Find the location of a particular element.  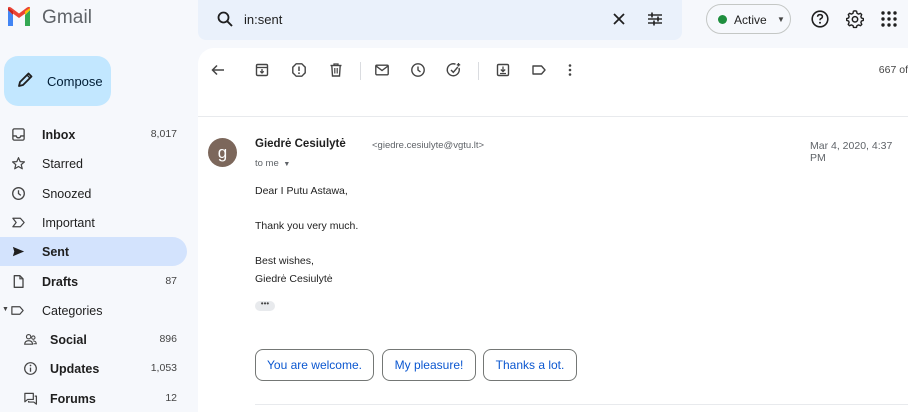

search-input: in:sent is located at coordinates (263, 19).